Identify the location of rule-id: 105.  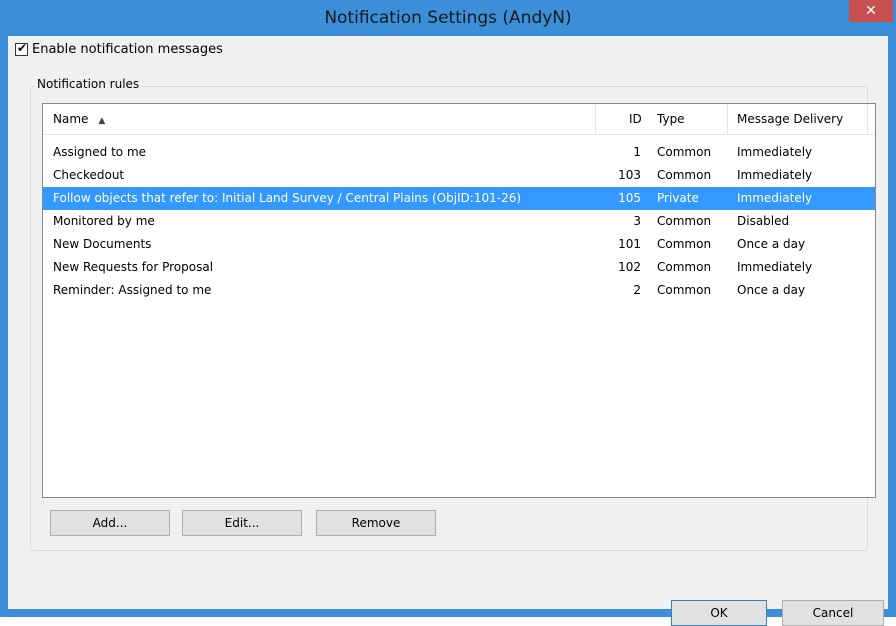
(629, 198).